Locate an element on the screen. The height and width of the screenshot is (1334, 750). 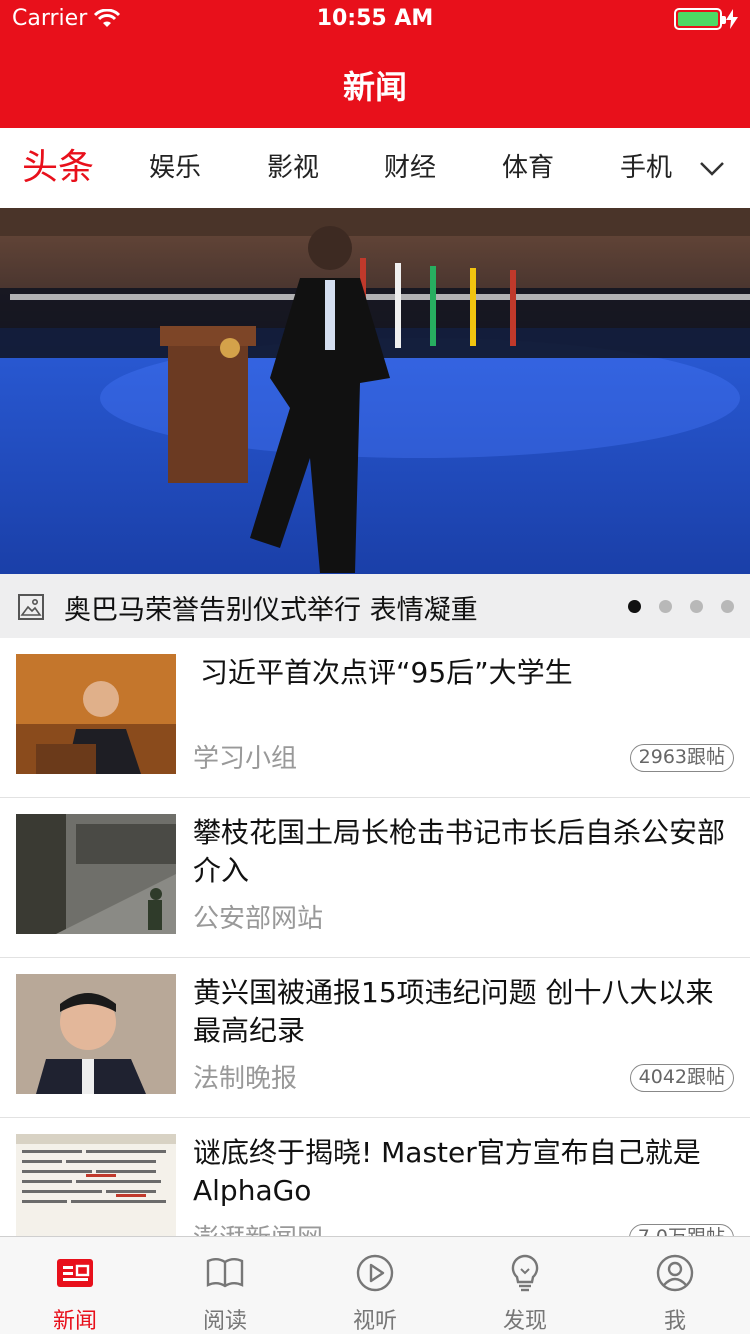
tabbar-label: 新闻 is located at coordinates (74, 1321).